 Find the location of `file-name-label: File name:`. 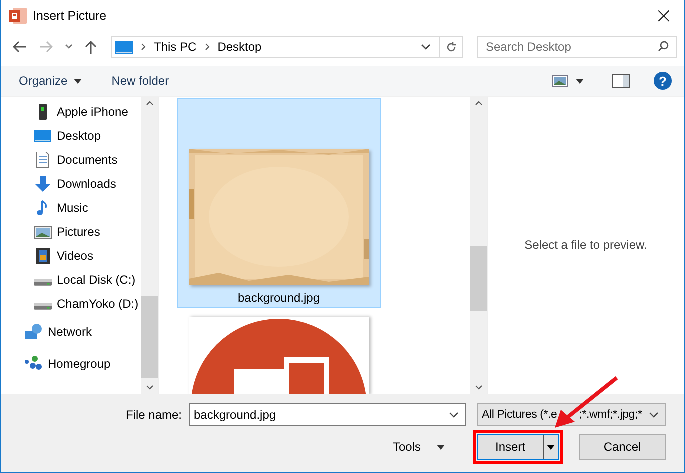

file-name-label: File name: is located at coordinates (154, 415).